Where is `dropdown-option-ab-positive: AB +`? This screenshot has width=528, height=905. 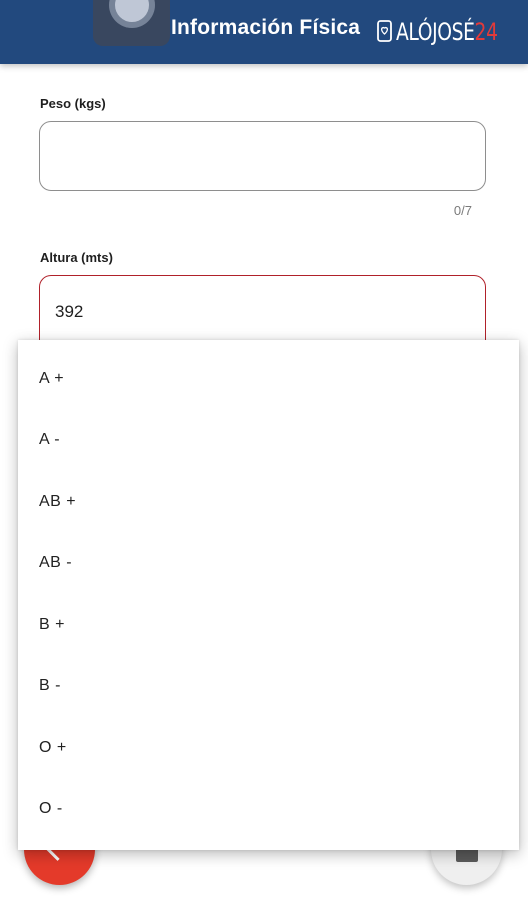
dropdown-option-ab-positive: AB + is located at coordinates (268, 501).